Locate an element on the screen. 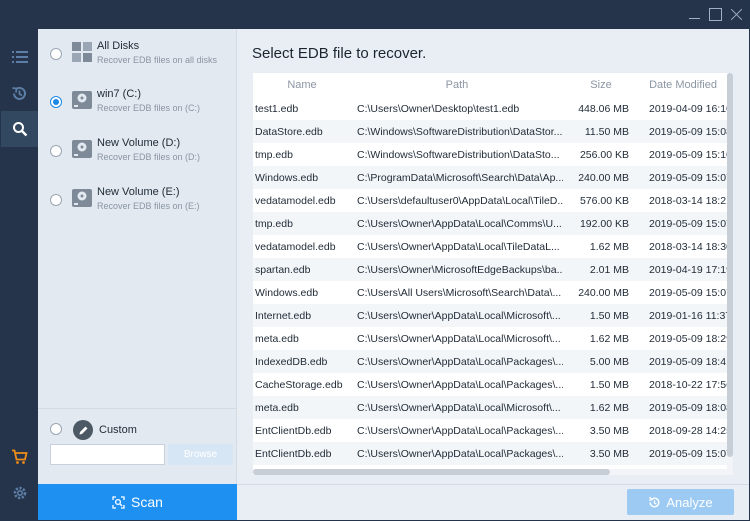 The width and height of the screenshot is (750, 521). horizontal-scroll-thumb is located at coordinates (431, 472).